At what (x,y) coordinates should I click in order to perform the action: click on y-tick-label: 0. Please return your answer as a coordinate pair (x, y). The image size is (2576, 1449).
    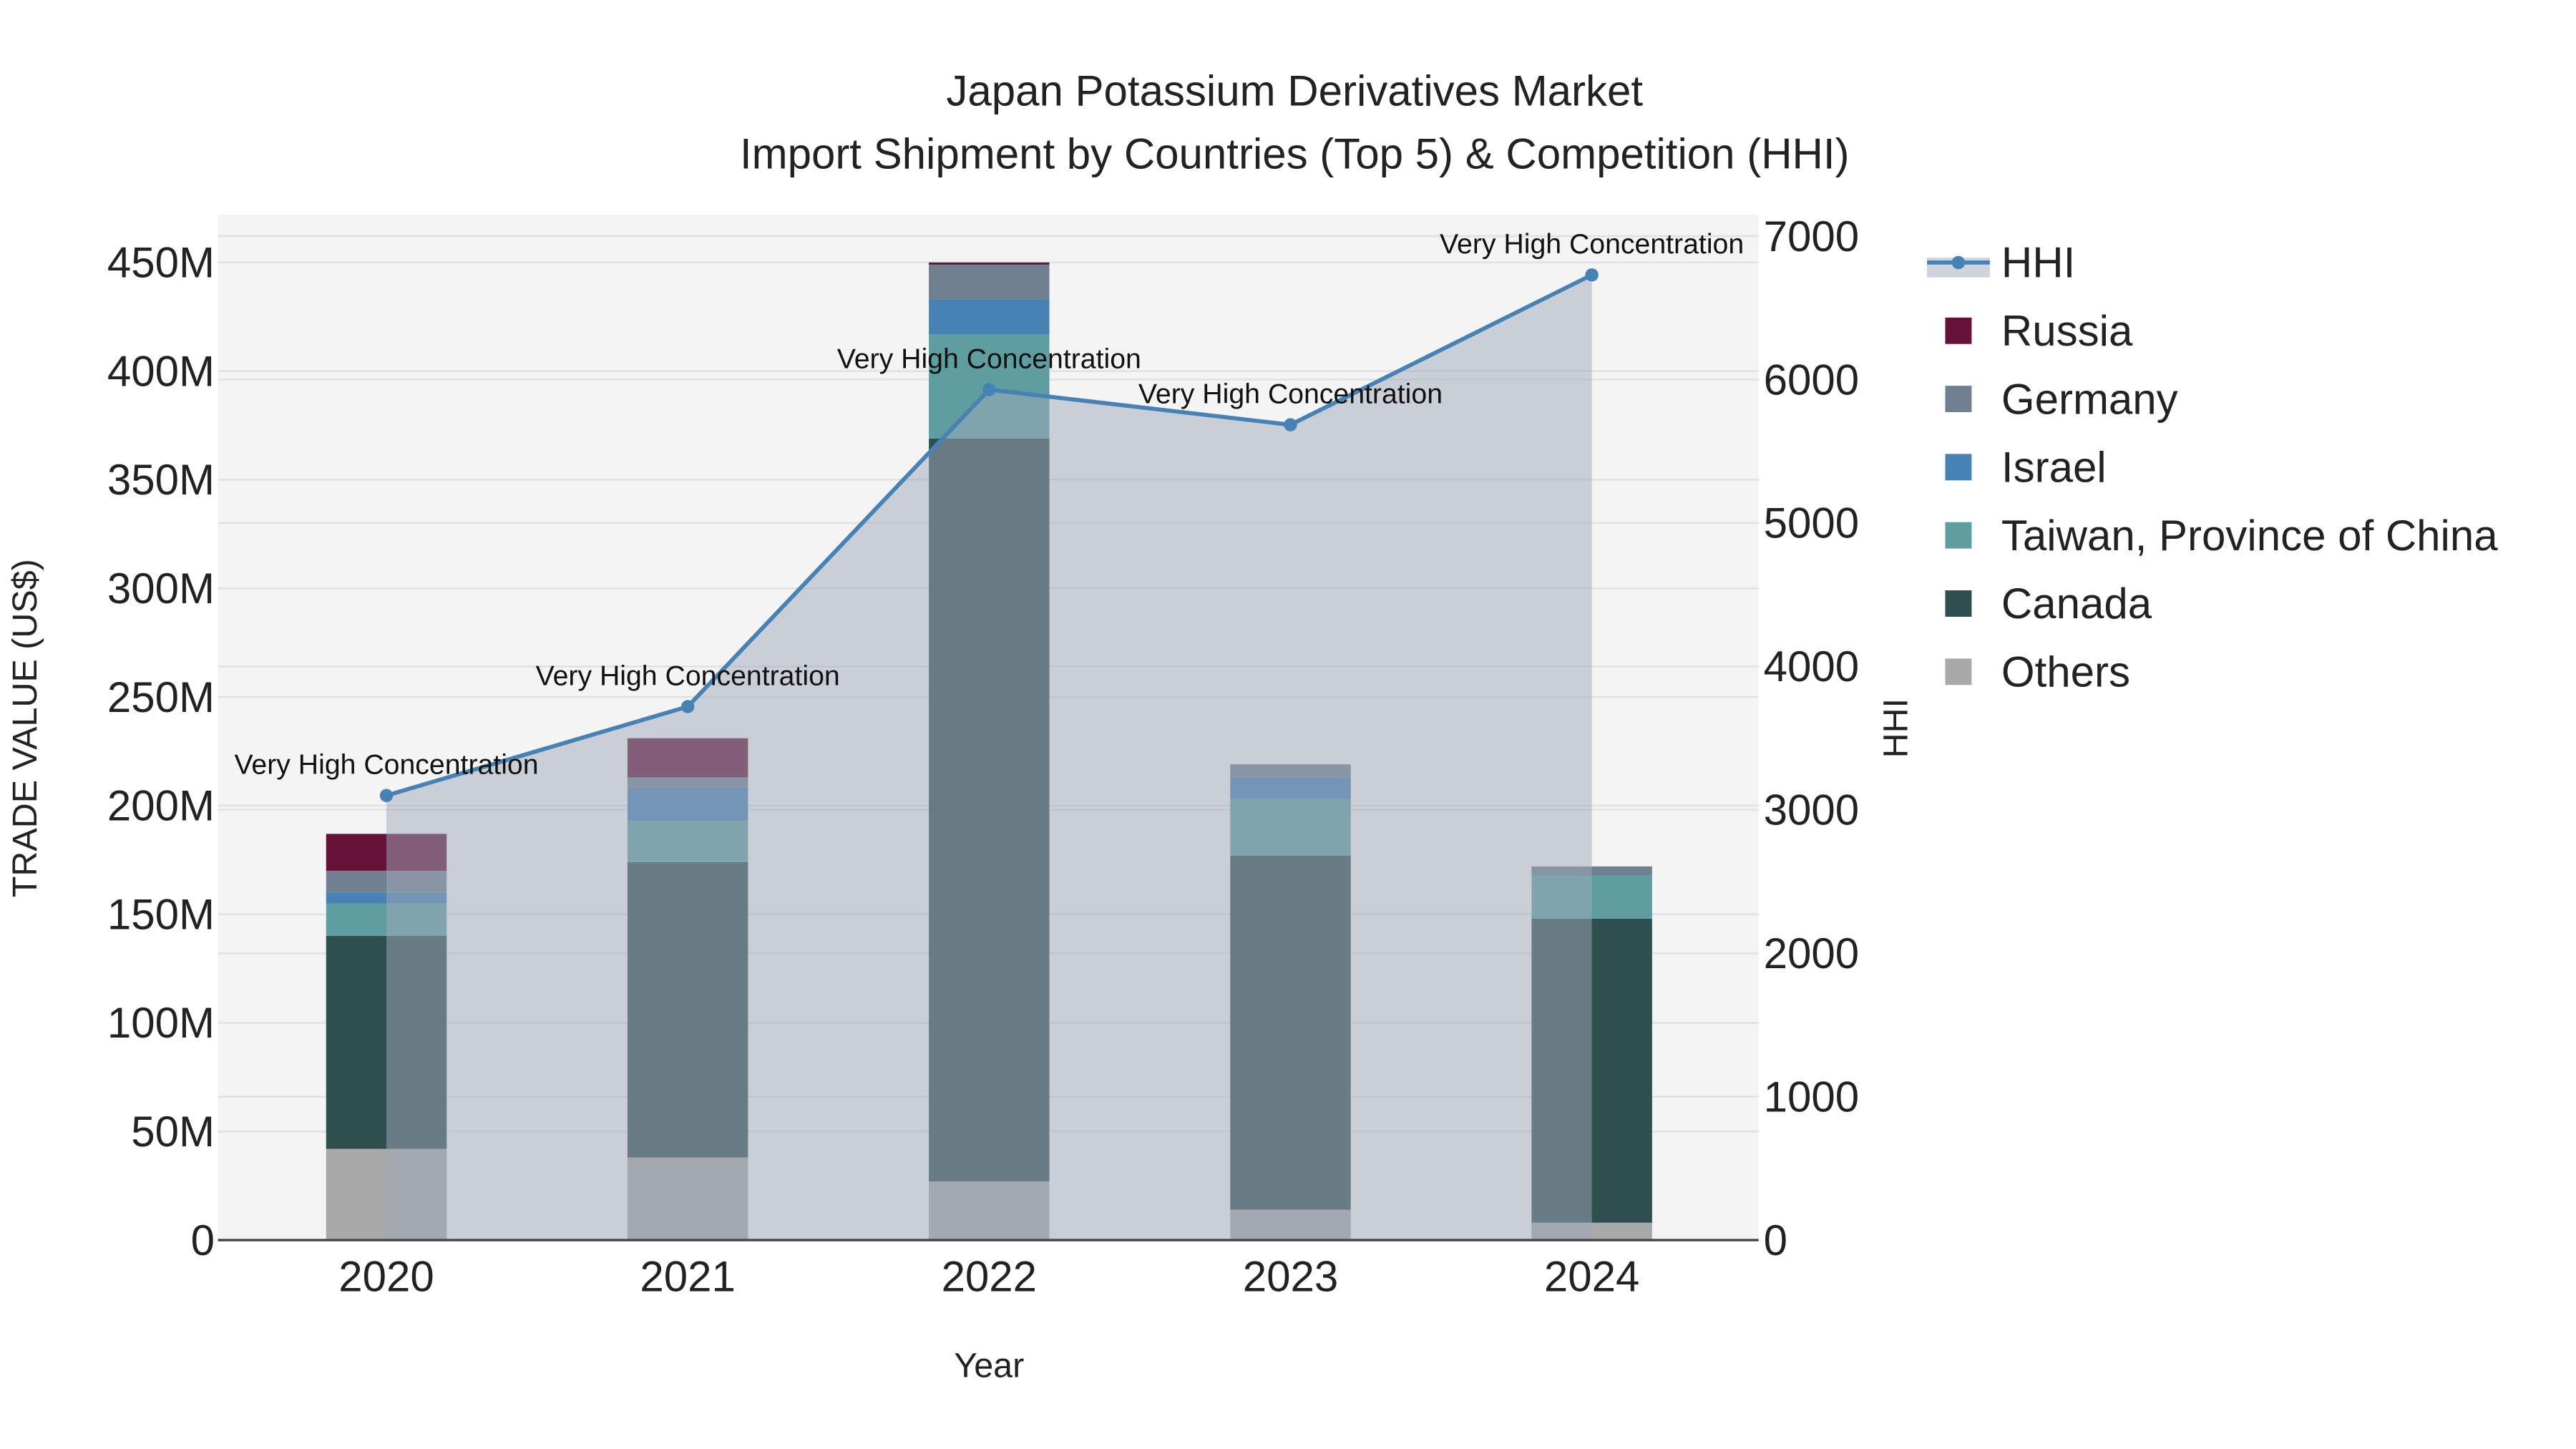
    Looking at the image, I should click on (203, 1240).